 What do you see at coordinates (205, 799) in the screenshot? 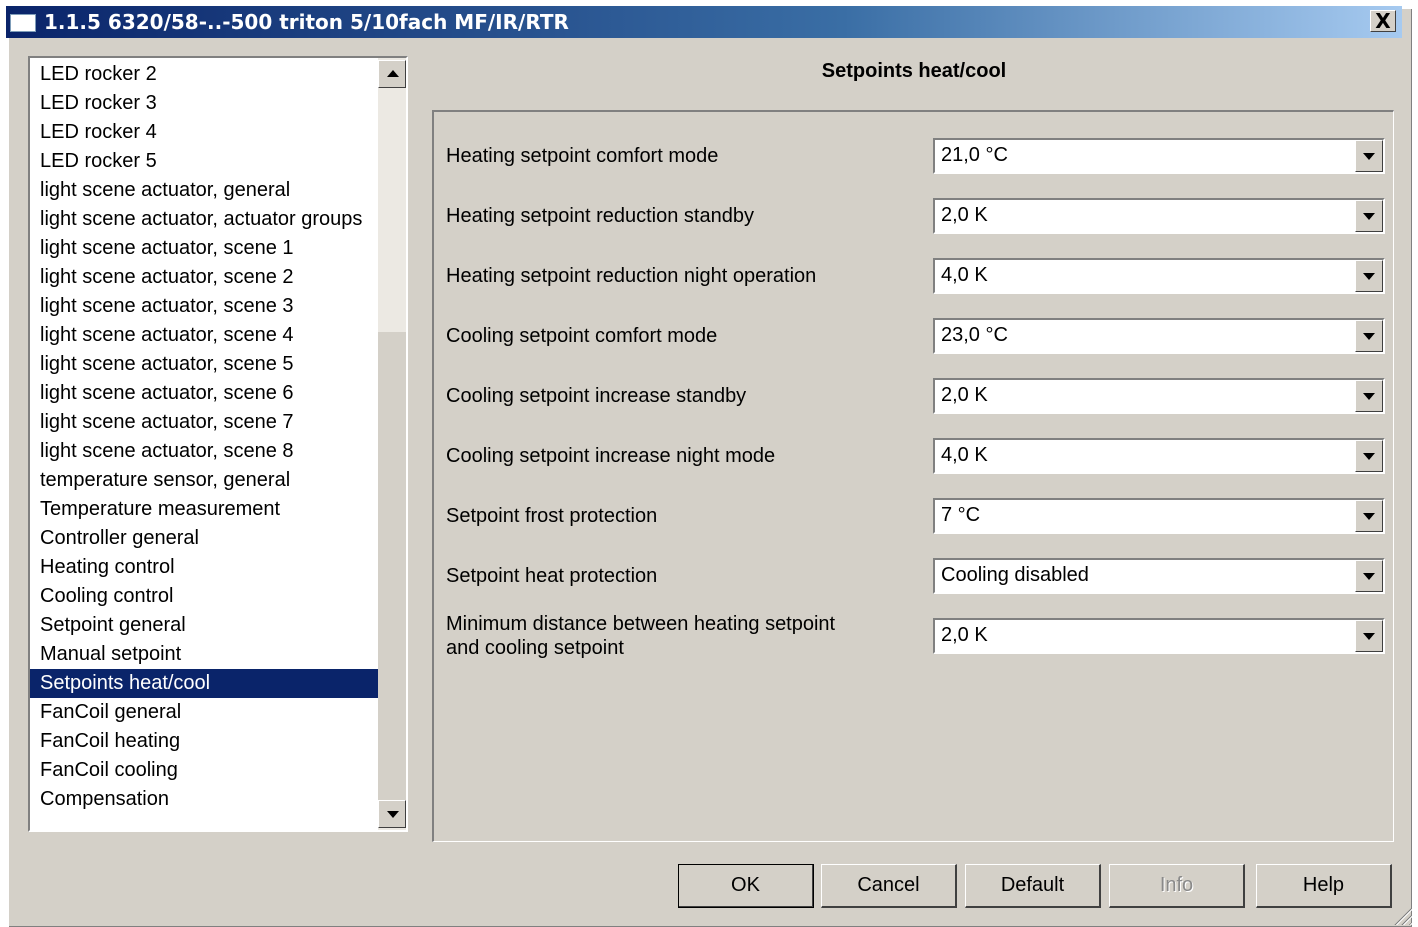
I see `tree-item: Compensation` at bounding box center [205, 799].